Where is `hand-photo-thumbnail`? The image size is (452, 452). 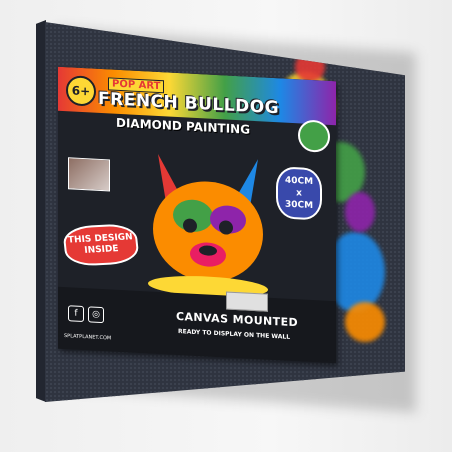 hand-photo-thumbnail is located at coordinates (89, 174).